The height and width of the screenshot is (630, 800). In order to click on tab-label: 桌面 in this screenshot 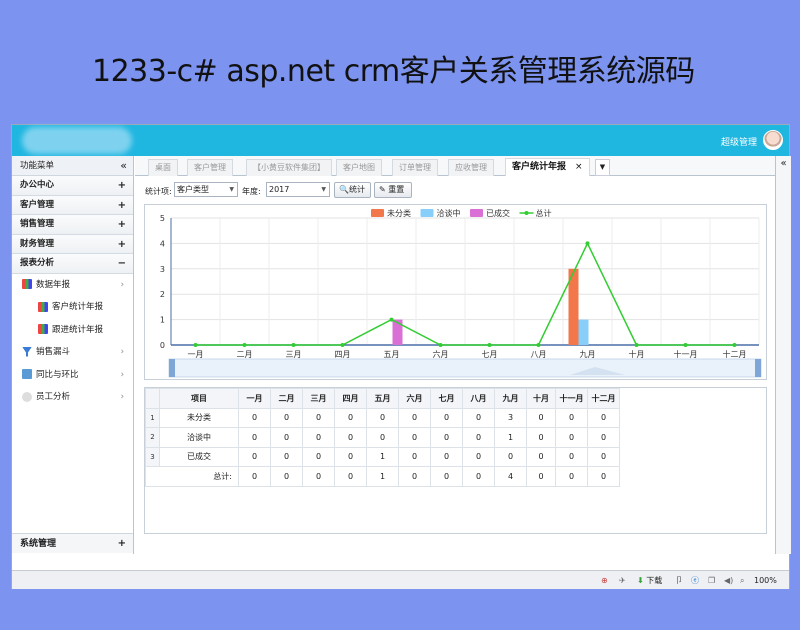, I will do `click(163, 167)`.